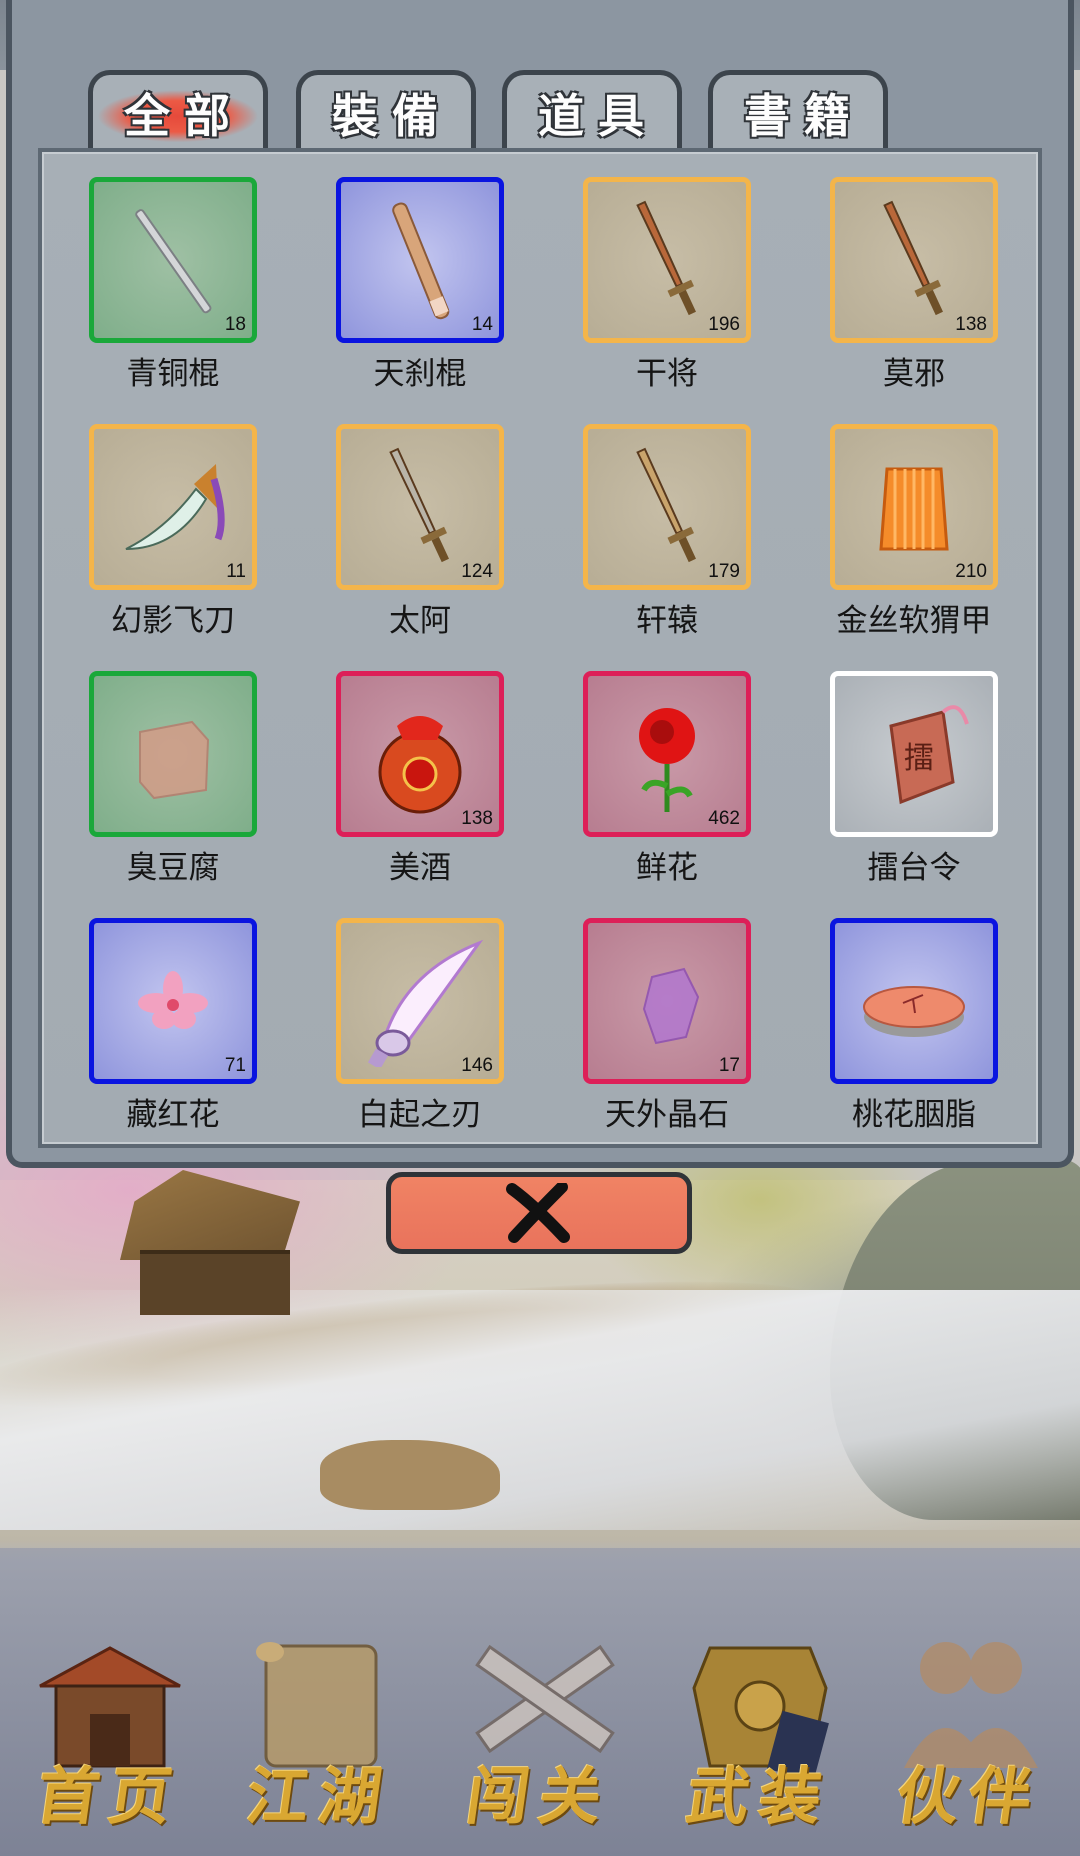 The image size is (1080, 1856). I want to click on item-name: 天刹棍, so click(420, 374).